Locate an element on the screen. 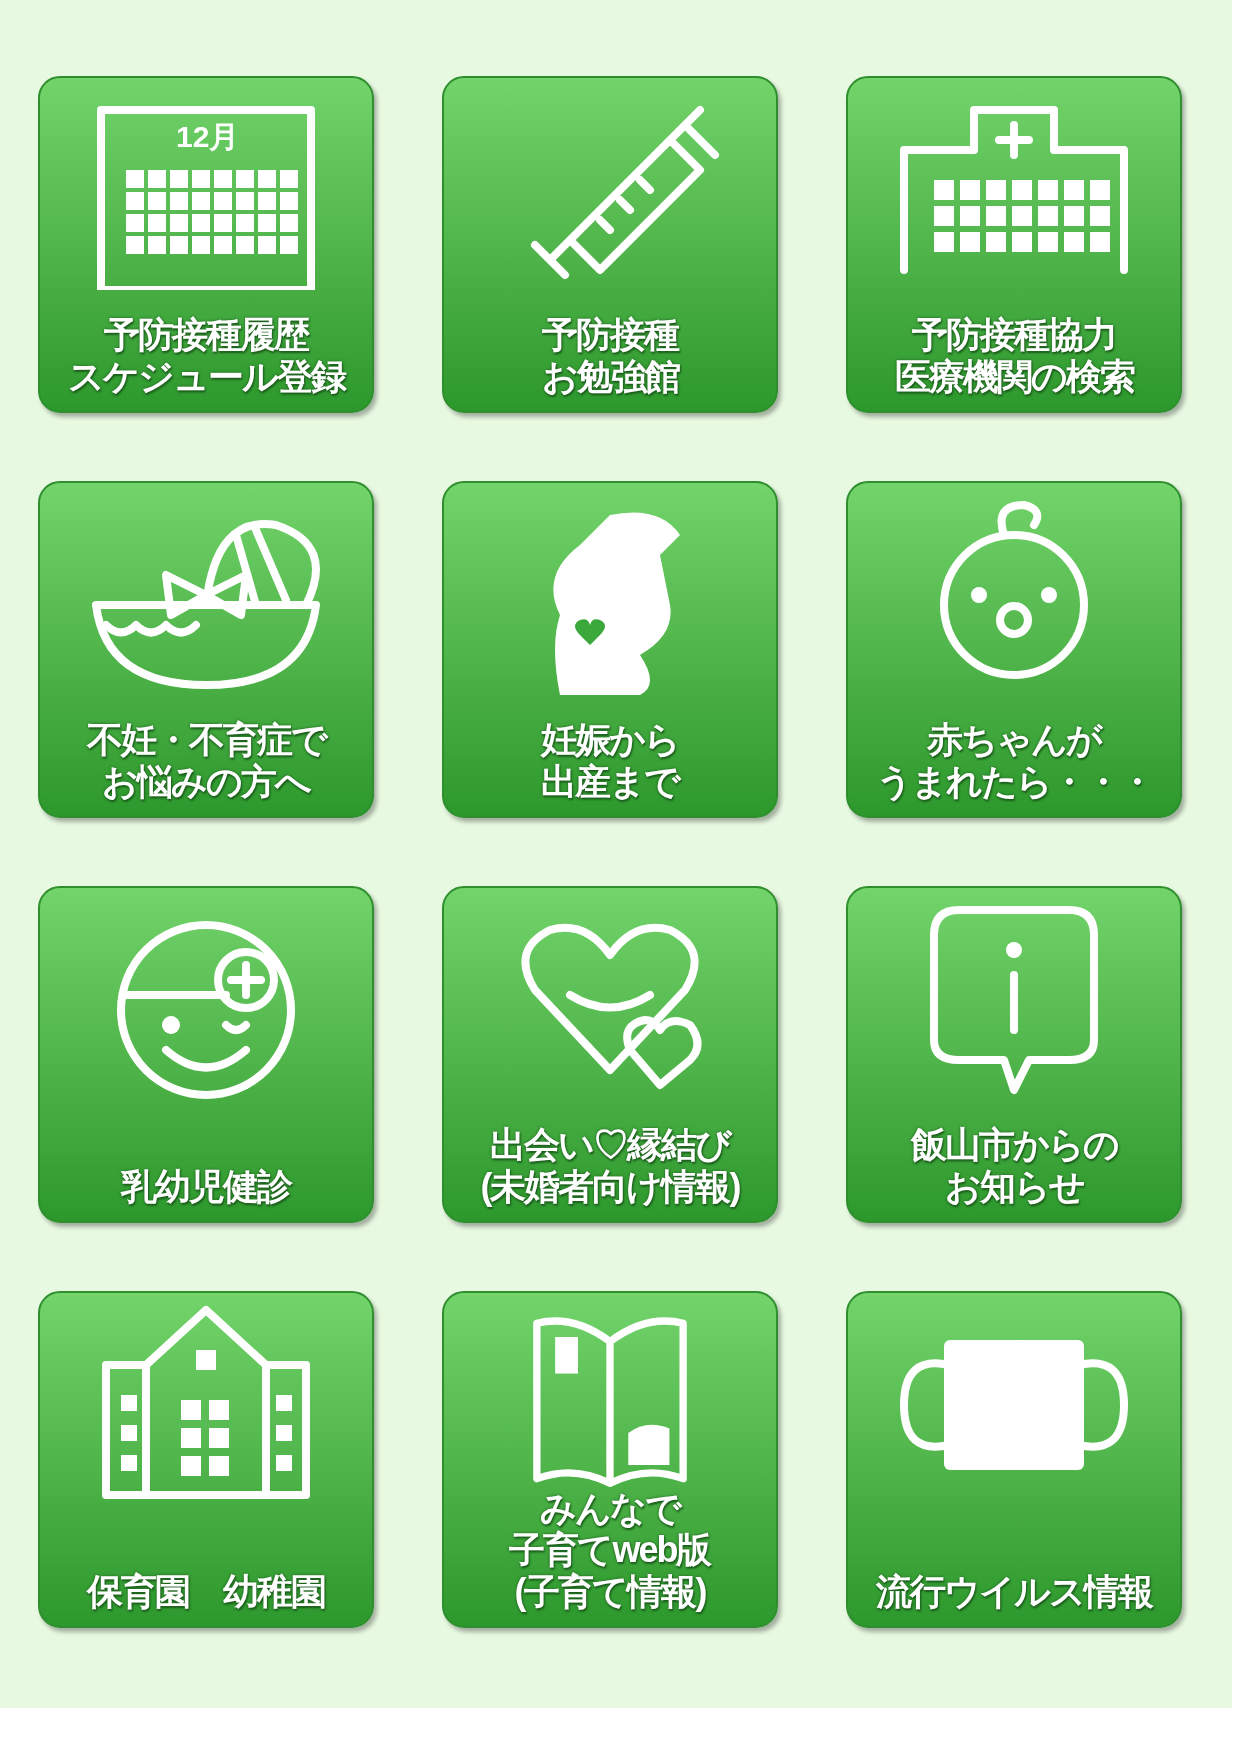 Image resolution: width=1240 pixels, height=1756 pixels. tile-label: 予防接種 お勉強館 is located at coordinates (610, 355).